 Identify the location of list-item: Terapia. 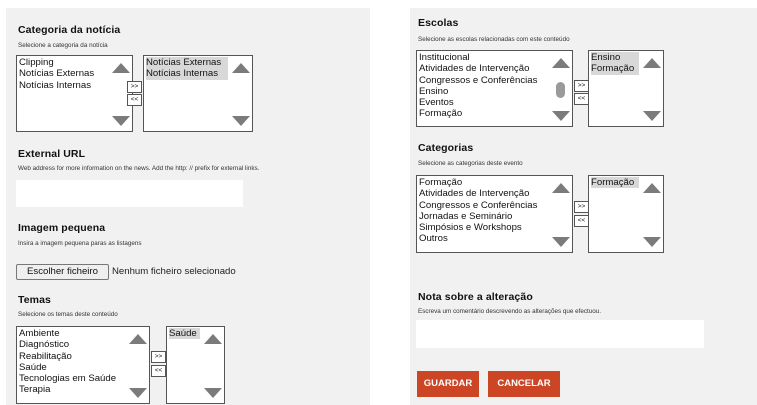
(72, 389).